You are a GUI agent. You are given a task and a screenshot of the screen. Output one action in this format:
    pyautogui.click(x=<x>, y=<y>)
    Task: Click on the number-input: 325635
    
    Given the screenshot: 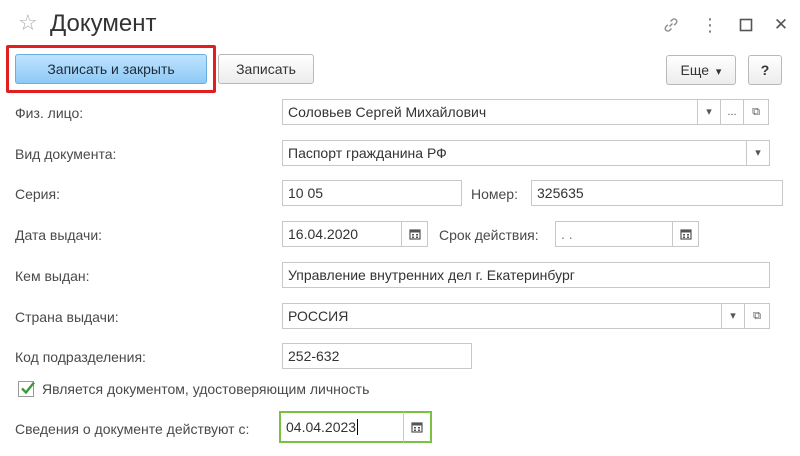 What is the action you would take?
    pyautogui.click(x=657, y=193)
    